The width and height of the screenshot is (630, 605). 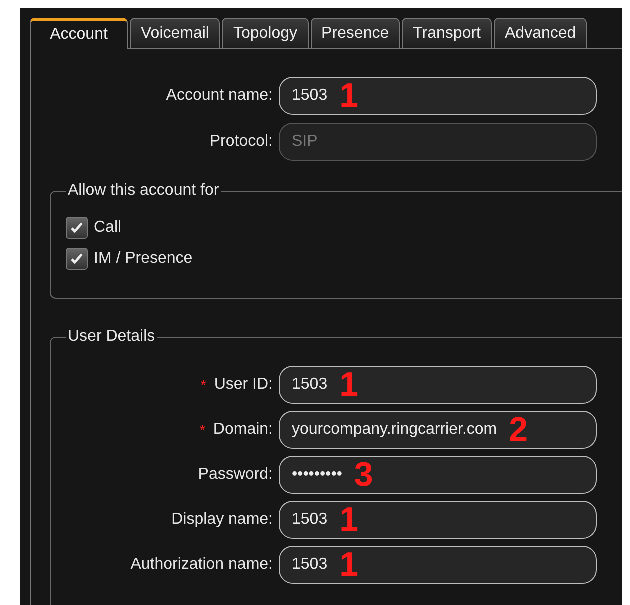 What do you see at coordinates (108, 228) in the screenshot?
I see `checkbox-label: Call` at bounding box center [108, 228].